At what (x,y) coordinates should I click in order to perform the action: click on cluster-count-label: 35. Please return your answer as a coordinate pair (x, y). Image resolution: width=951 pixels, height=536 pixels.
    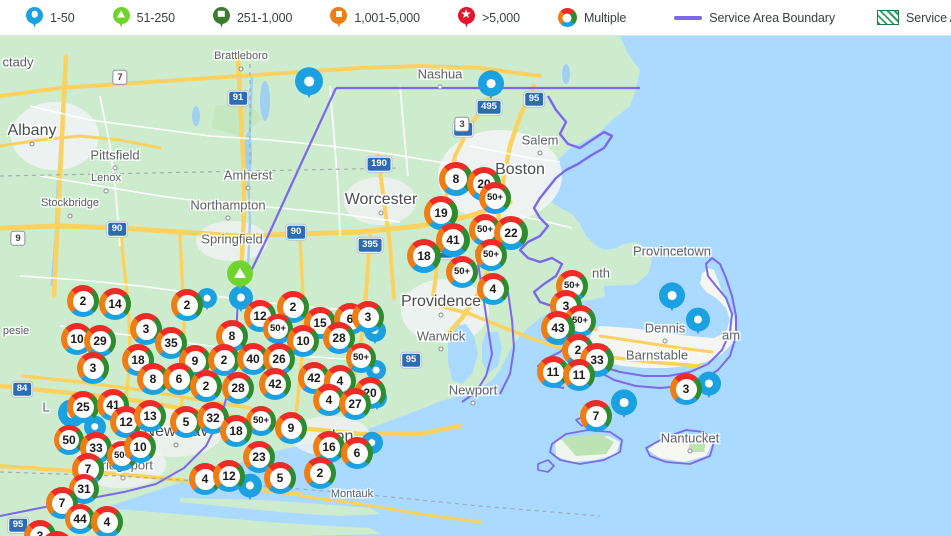
    Looking at the image, I should click on (171, 343).